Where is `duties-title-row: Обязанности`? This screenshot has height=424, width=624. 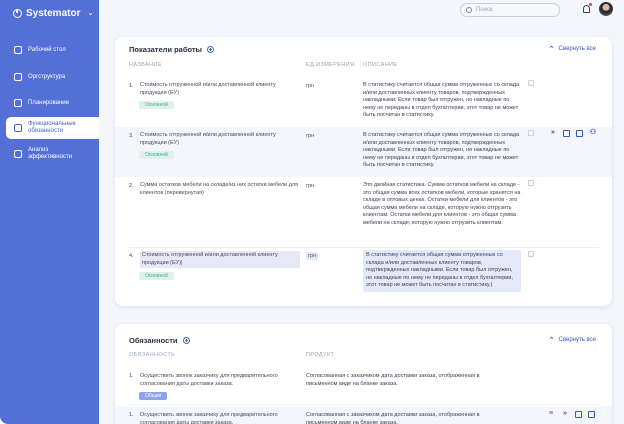 duties-title-row: Обязанности is located at coordinates (159, 340).